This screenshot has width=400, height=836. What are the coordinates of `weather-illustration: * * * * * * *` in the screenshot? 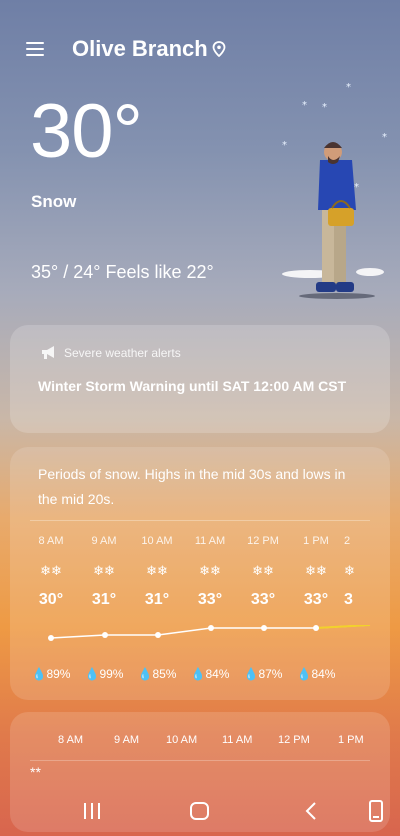 It's located at (334, 190).